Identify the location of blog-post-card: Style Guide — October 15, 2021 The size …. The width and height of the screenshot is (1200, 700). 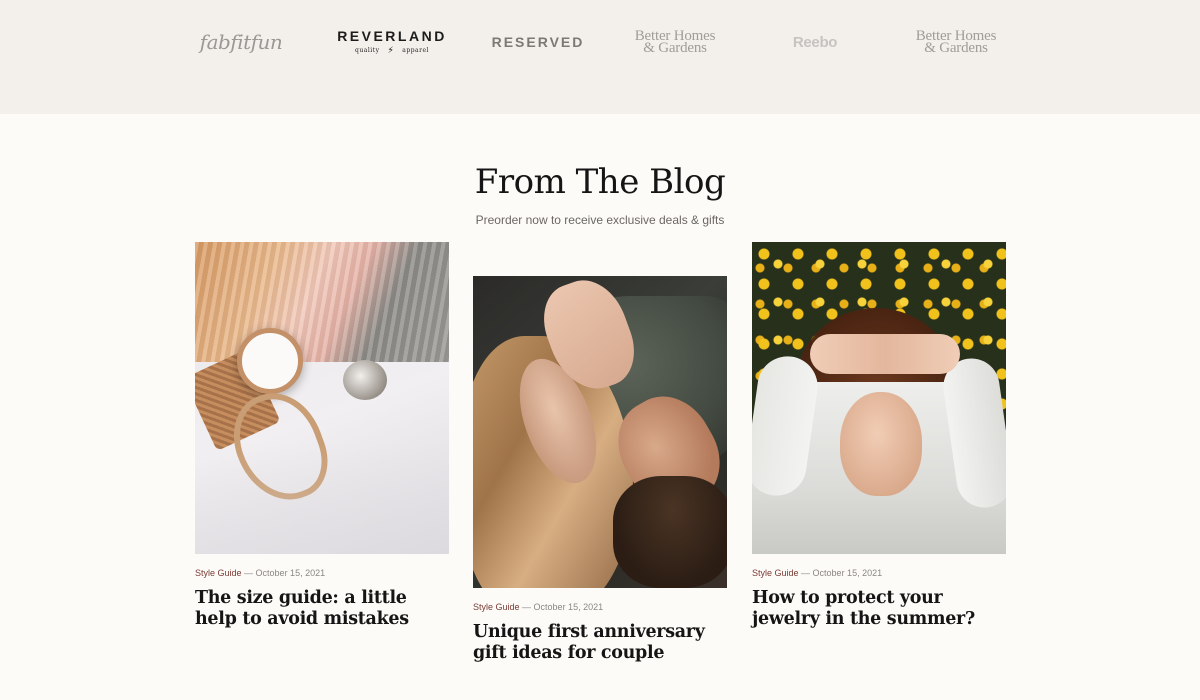
(322, 436).